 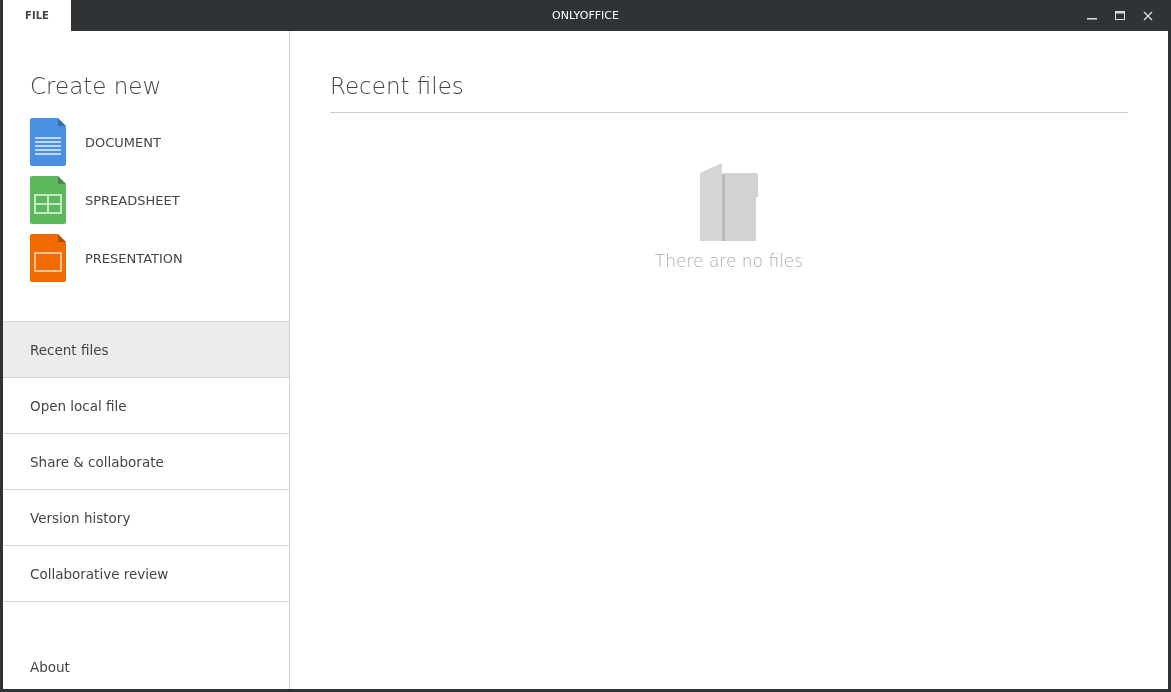 What do you see at coordinates (132, 200) in the screenshot?
I see `create-item: SPREADSHEET` at bounding box center [132, 200].